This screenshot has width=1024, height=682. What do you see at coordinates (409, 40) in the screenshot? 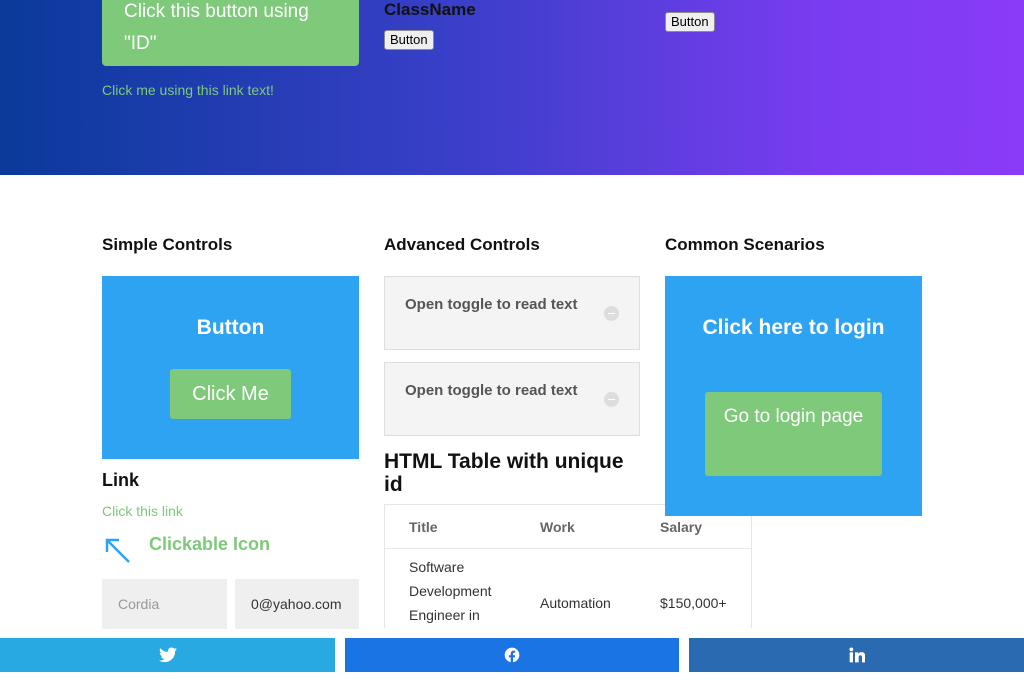
I see `classname-button: Button` at bounding box center [409, 40].